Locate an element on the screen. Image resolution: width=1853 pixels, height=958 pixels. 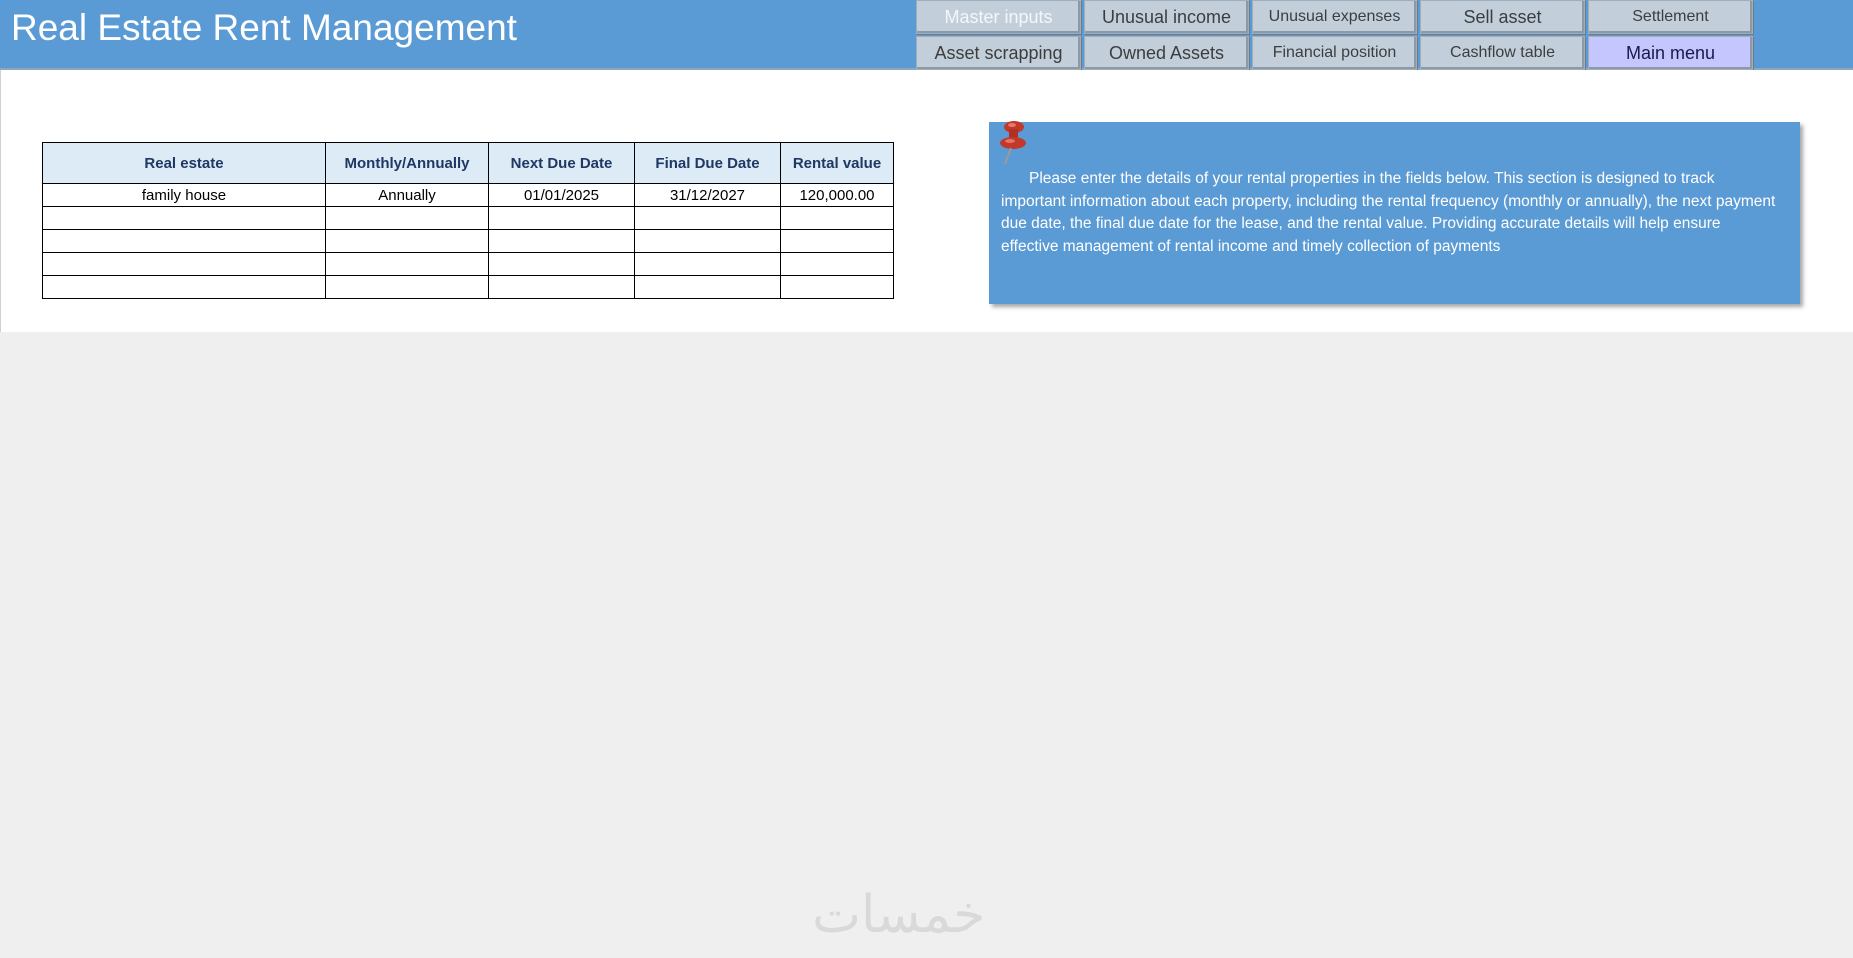
main-menu-button: Main menu is located at coordinates (1670, 53).